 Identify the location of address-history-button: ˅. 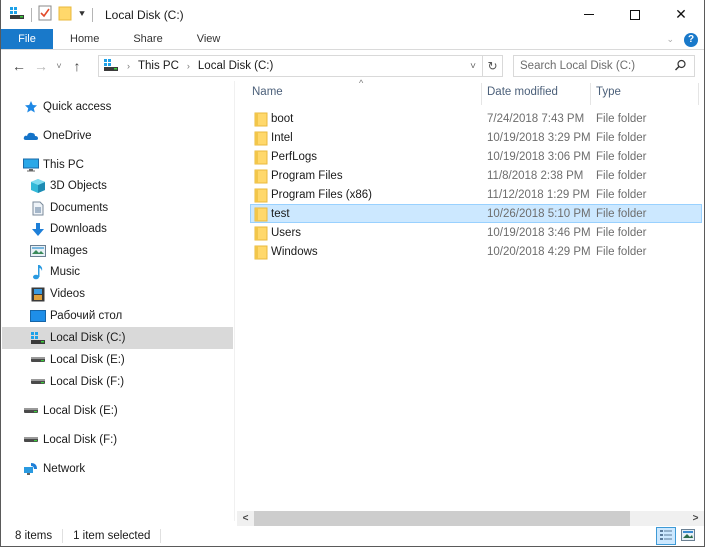
(473, 66).